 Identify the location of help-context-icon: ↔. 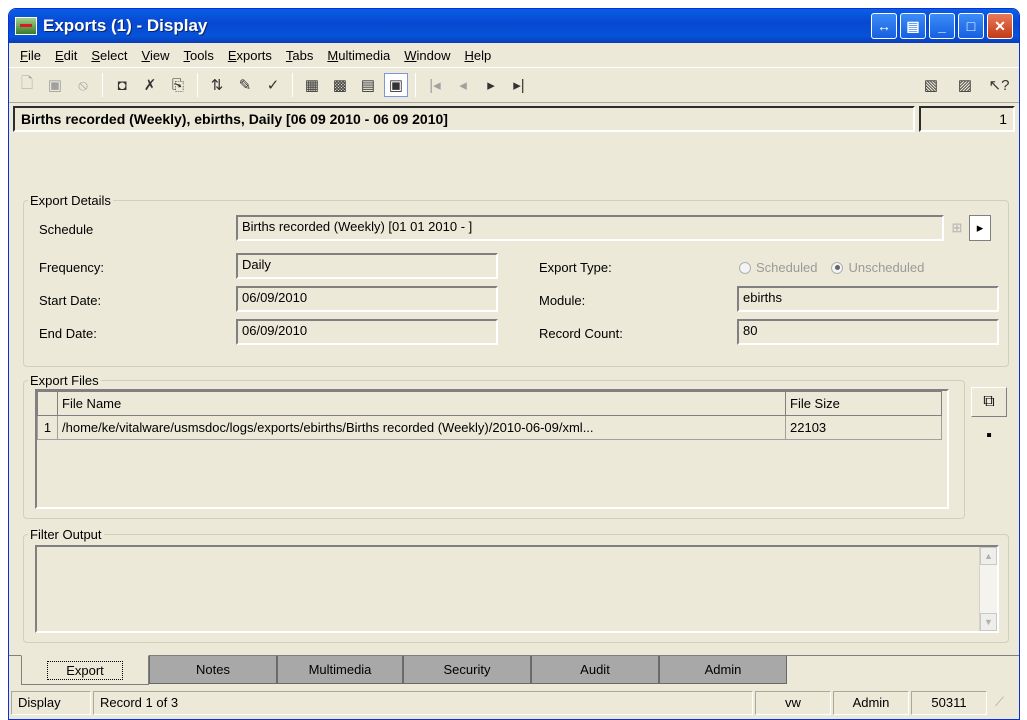
(884, 26).